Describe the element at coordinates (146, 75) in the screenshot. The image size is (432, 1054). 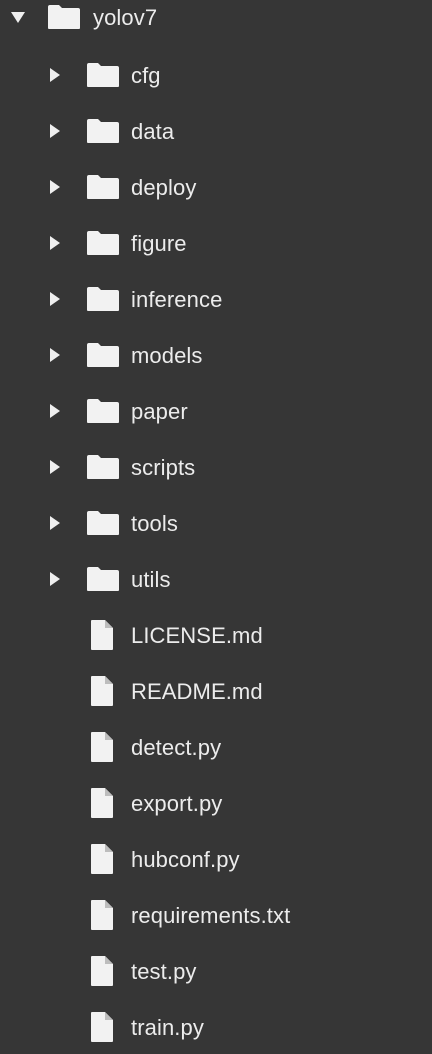
I see `tree-item-label: cfg` at that location.